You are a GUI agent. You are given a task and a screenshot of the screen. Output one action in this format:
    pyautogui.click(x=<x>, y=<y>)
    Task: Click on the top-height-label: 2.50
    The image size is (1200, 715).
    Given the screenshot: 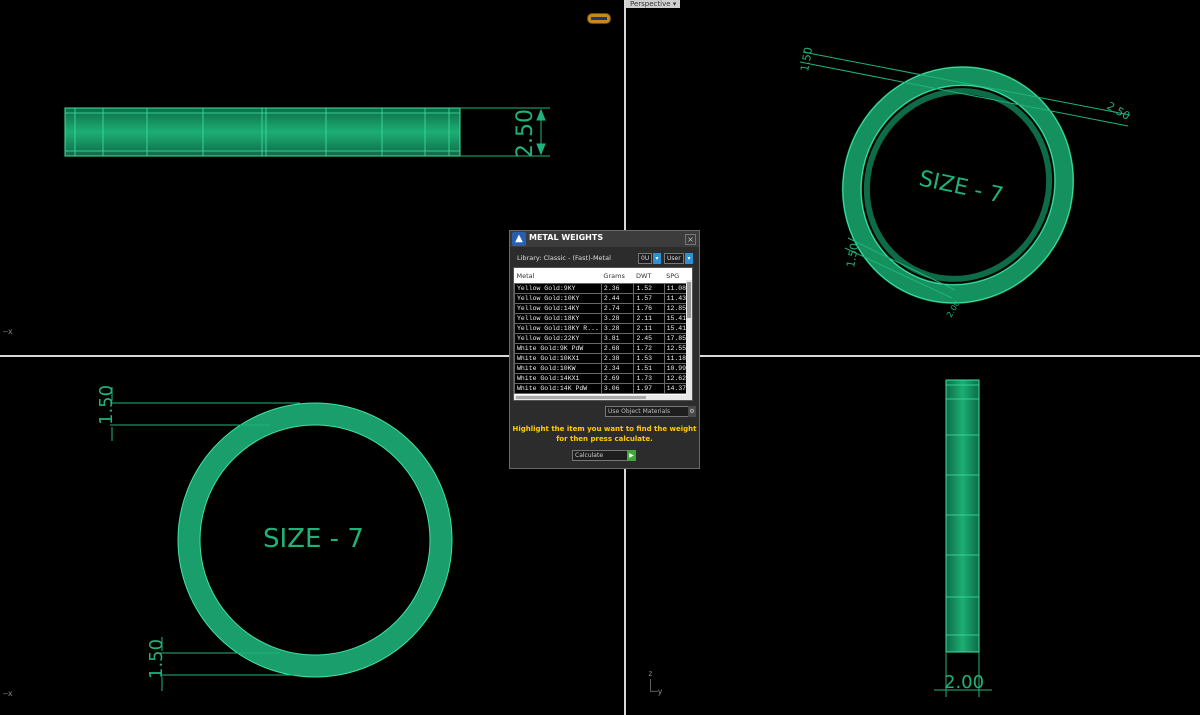 What is the action you would take?
    pyautogui.click(x=525, y=133)
    